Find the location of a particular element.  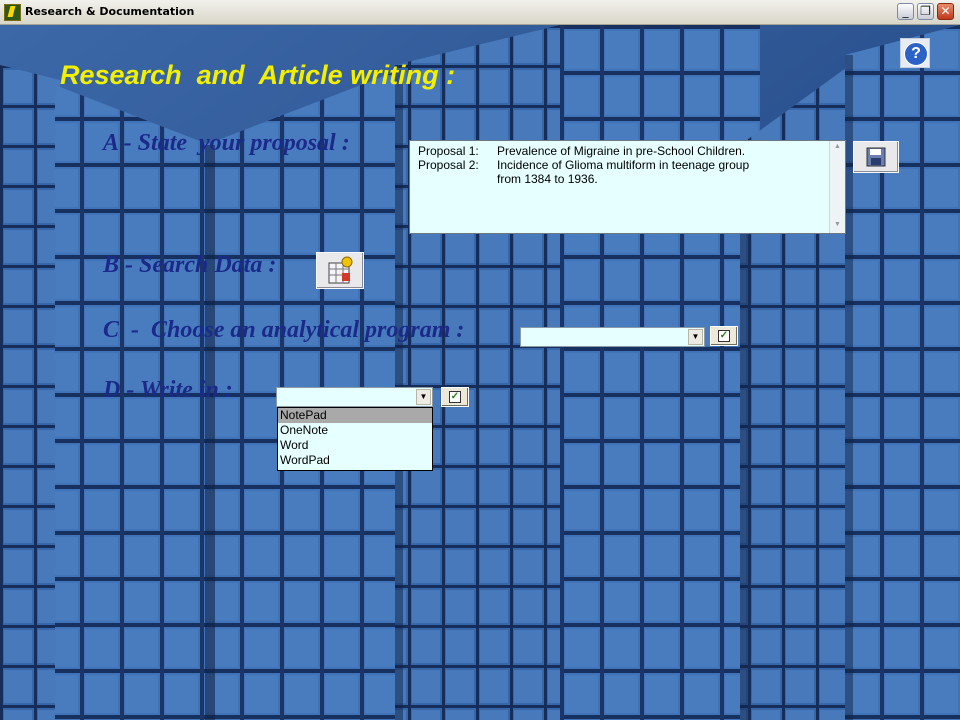

dropdown-option: NotePad is located at coordinates (355, 415).